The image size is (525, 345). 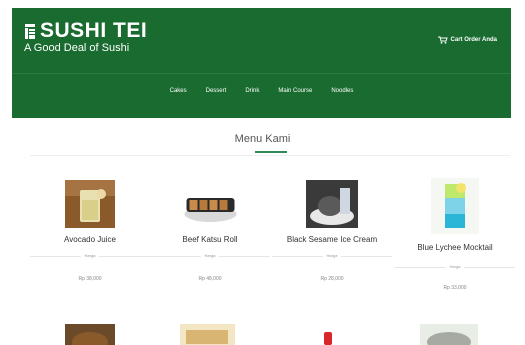 What do you see at coordinates (94, 30) in the screenshot?
I see `brand-name: SUSHI TEI` at bounding box center [94, 30].